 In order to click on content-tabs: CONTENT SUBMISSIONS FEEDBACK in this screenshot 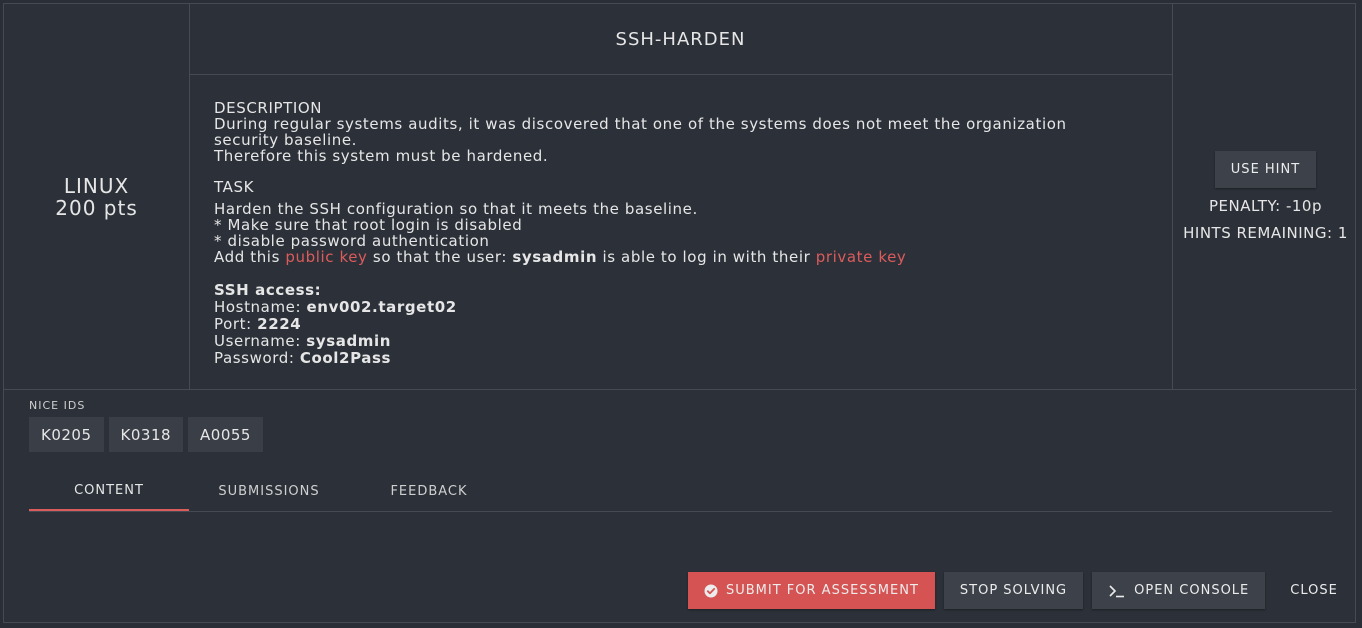, I will do `click(680, 491)`.